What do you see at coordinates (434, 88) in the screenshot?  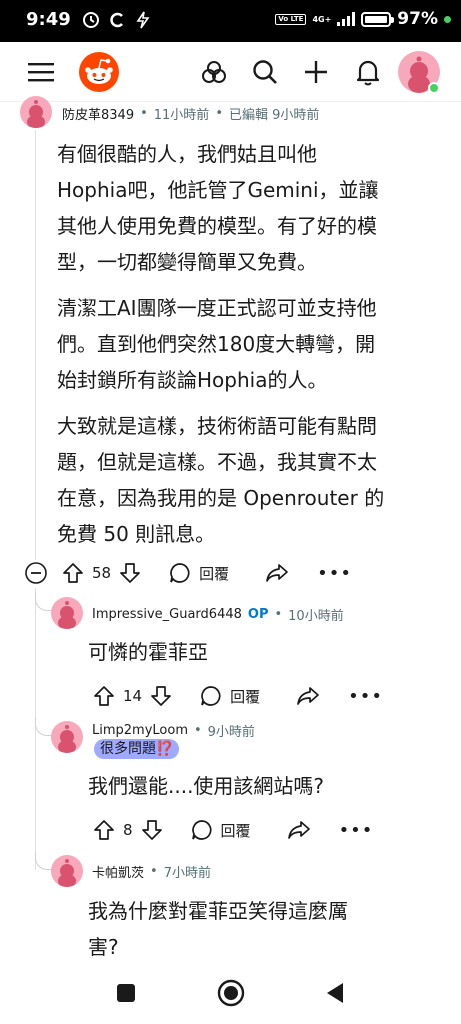 I see `online-status-dot` at bounding box center [434, 88].